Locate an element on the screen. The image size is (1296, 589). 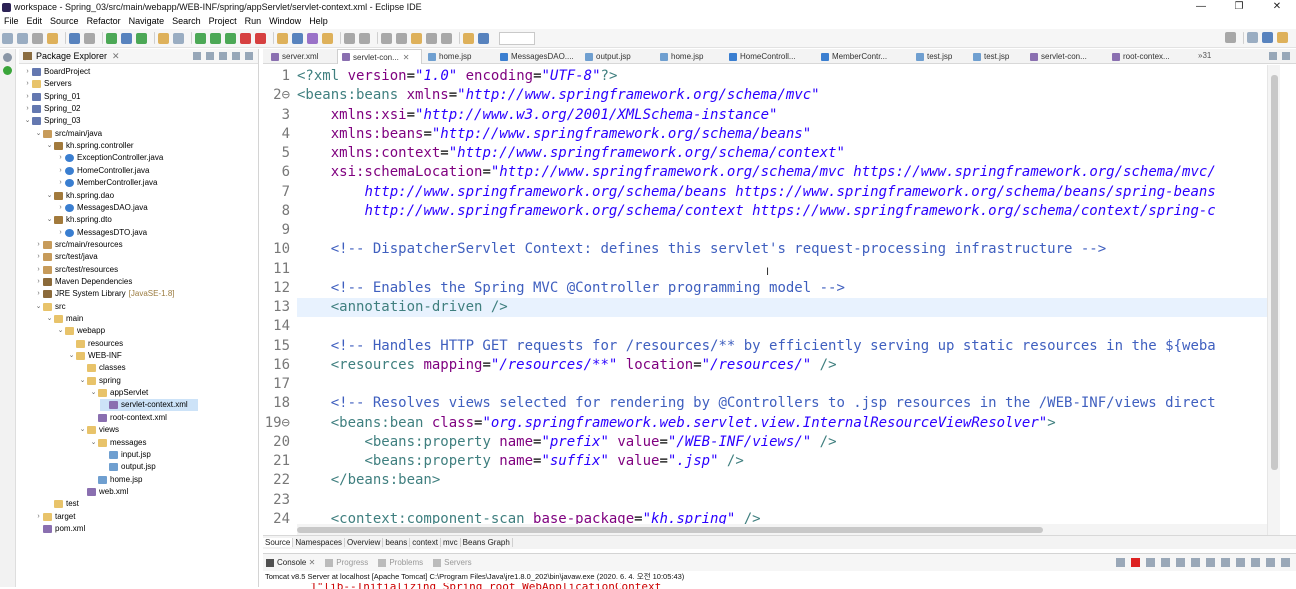
next-annotation-icon is located at coordinates (386, 38).